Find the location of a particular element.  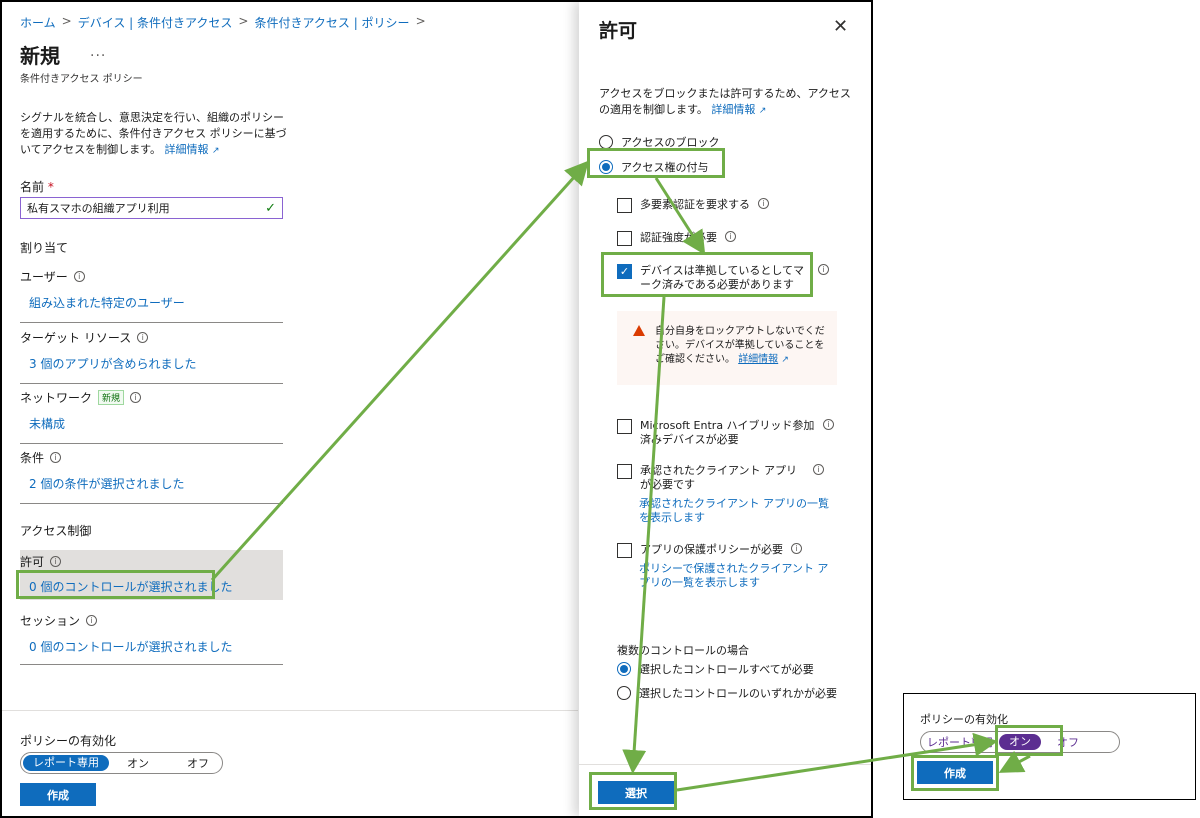

checkbox-auth-strength: 認証強度が必要 i is located at coordinates (676, 238).